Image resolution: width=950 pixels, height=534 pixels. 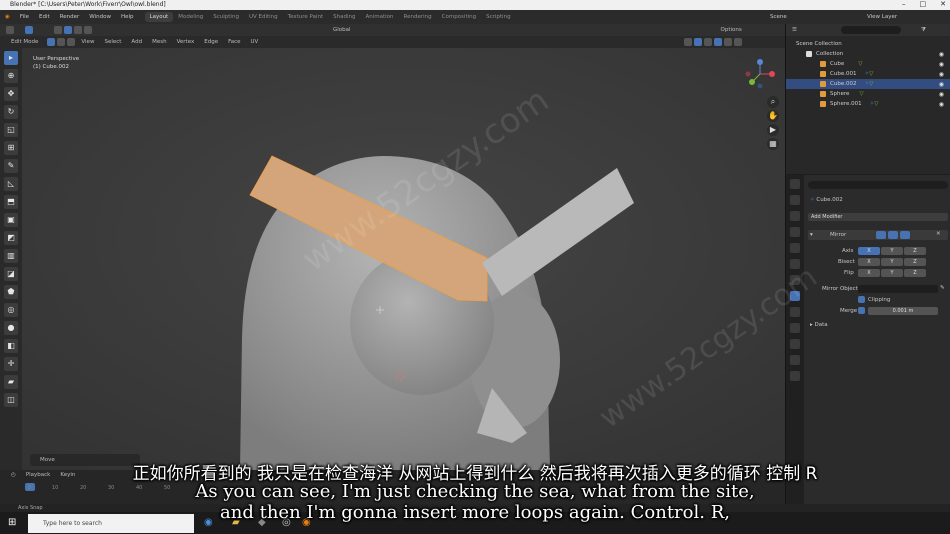 What do you see at coordinates (795, 360) in the screenshot?
I see `data-tab-icon` at bounding box center [795, 360].